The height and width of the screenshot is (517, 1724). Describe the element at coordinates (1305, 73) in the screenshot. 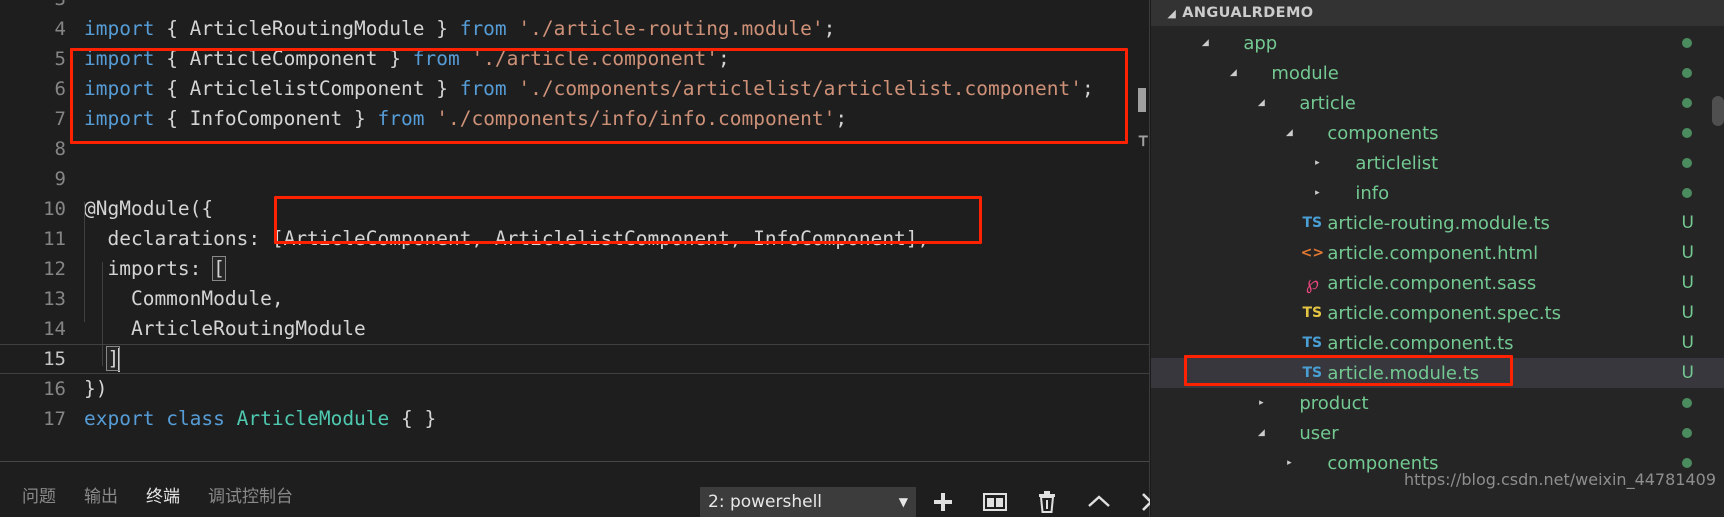

I see `tree-item-label: module` at that location.